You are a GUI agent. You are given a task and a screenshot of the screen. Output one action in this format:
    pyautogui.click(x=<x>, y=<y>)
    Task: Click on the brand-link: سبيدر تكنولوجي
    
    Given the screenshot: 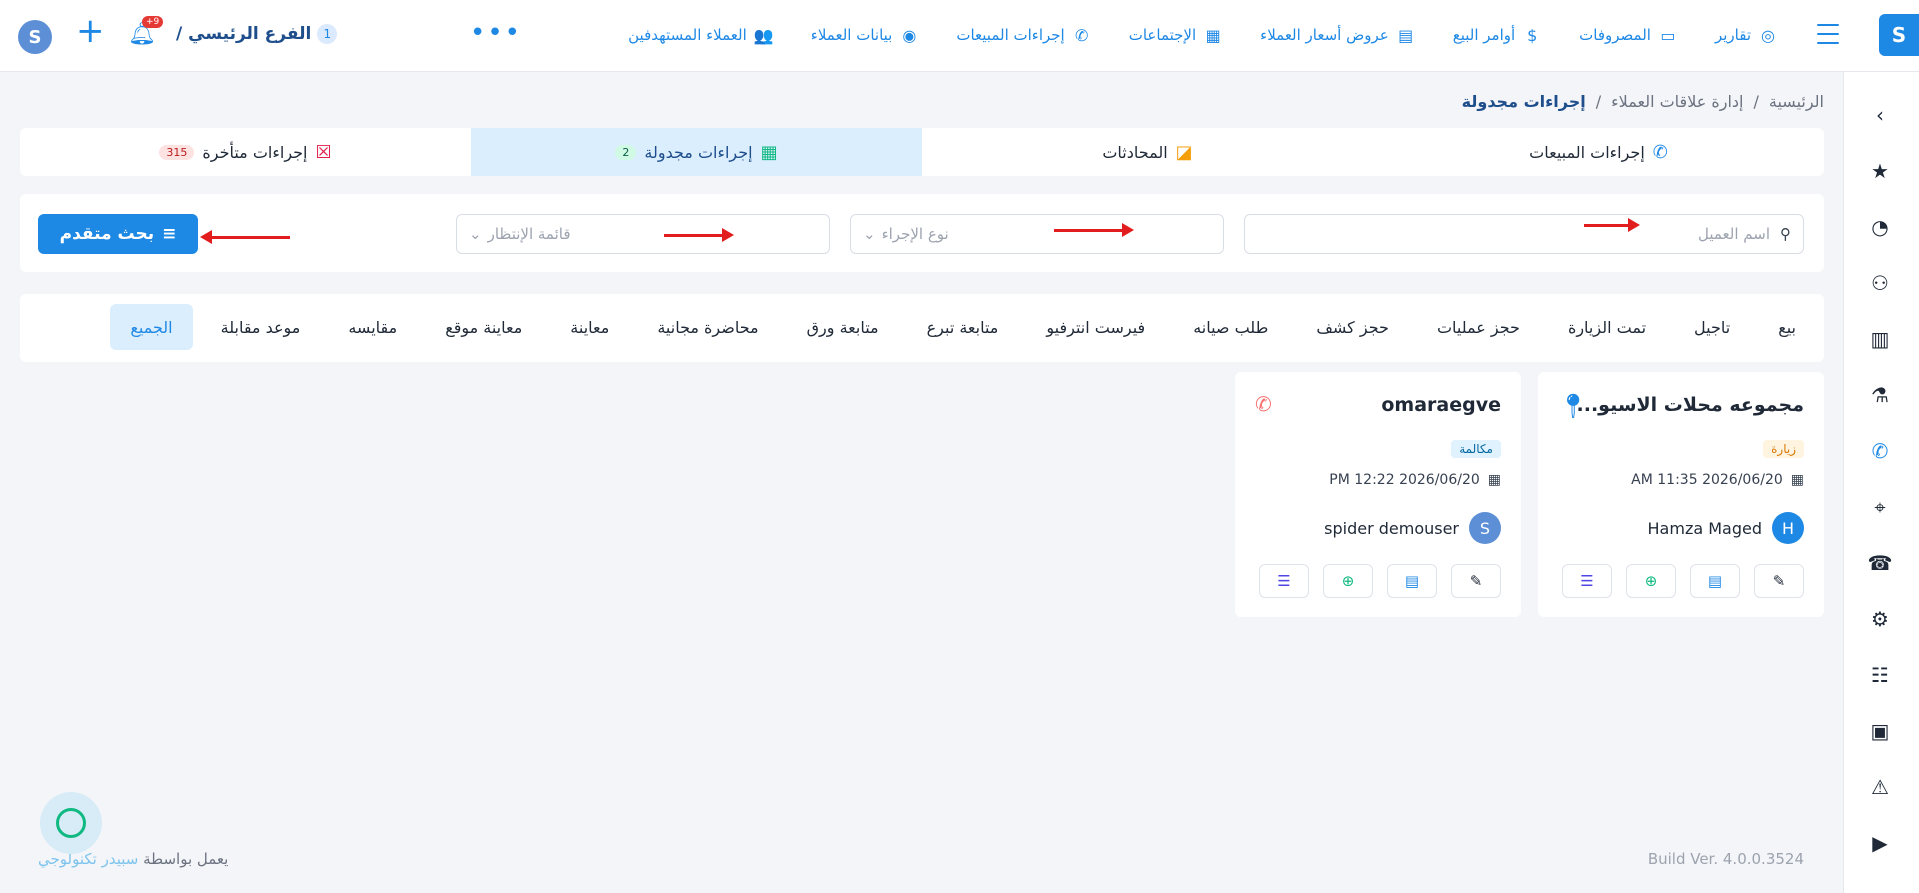 What is the action you would take?
    pyautogui.click(x=88, y=859)
    